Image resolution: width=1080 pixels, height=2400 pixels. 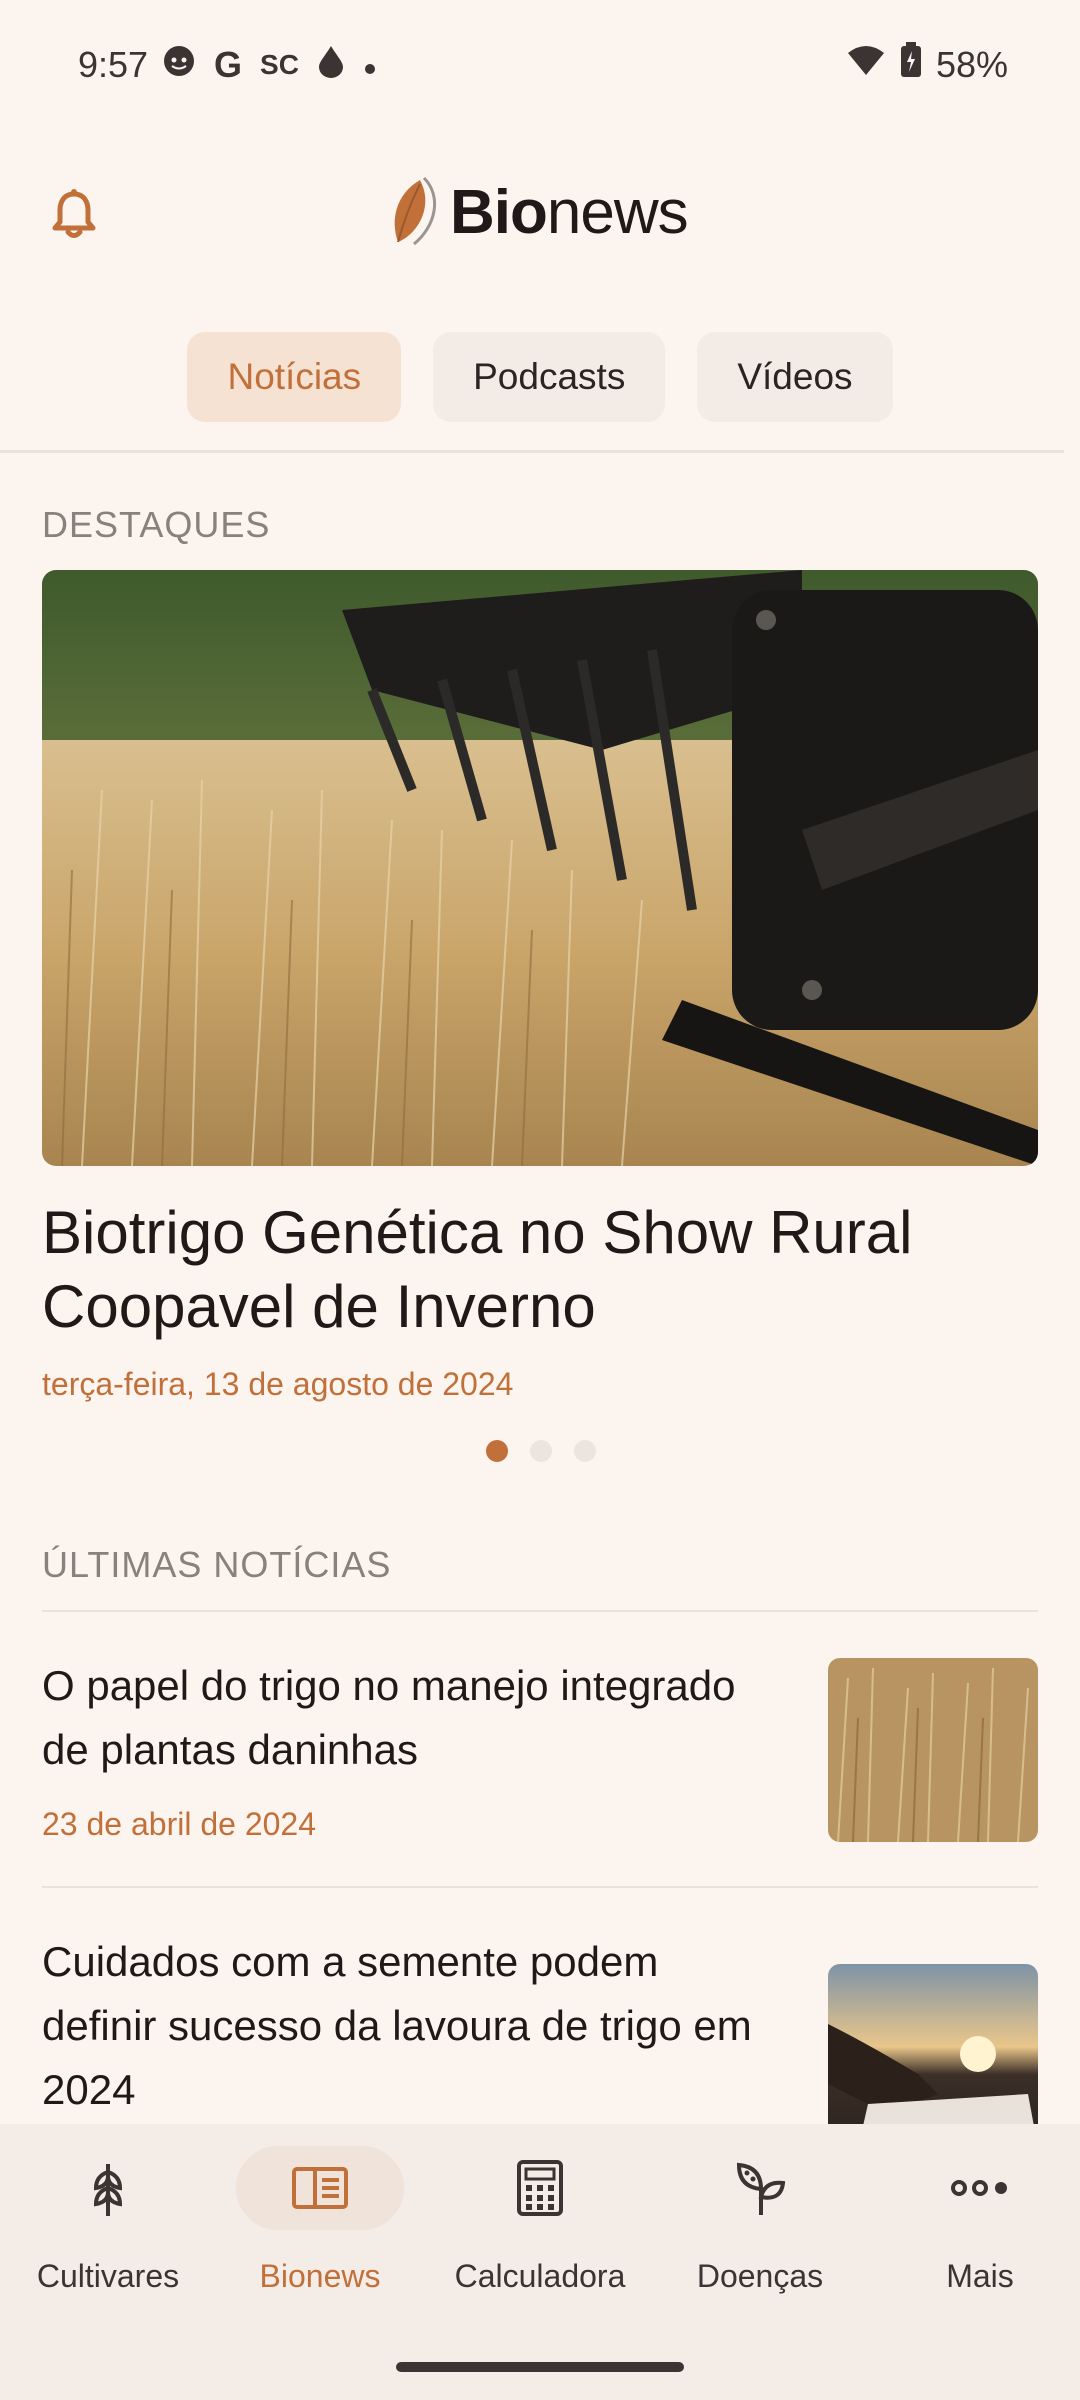 I want to click on tab-noticias: Notícias, so click(x=294, y=377).